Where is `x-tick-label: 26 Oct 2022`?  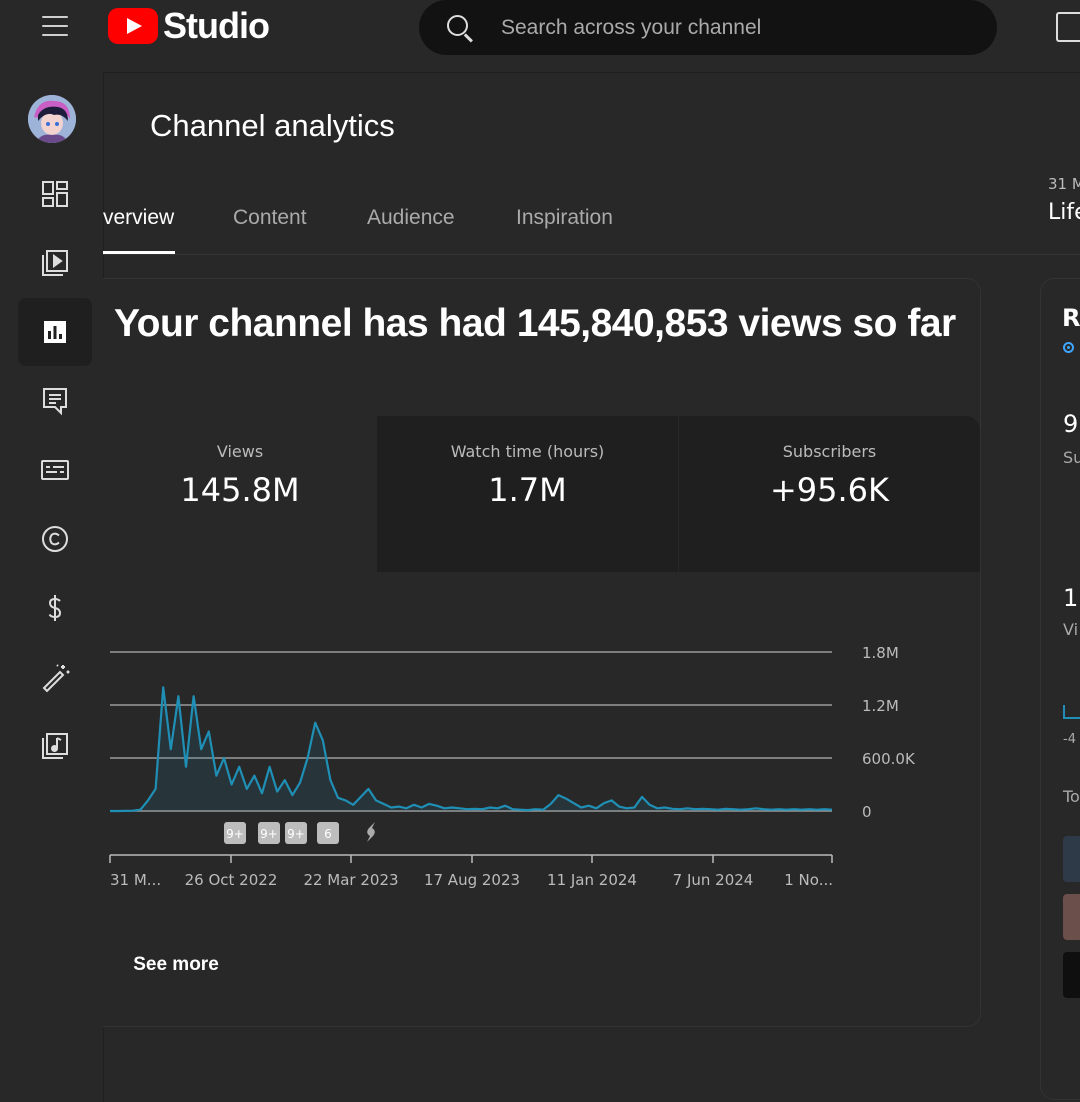 x-tick-label: 26 Oct 2022 is located at coordinates (231, 880).